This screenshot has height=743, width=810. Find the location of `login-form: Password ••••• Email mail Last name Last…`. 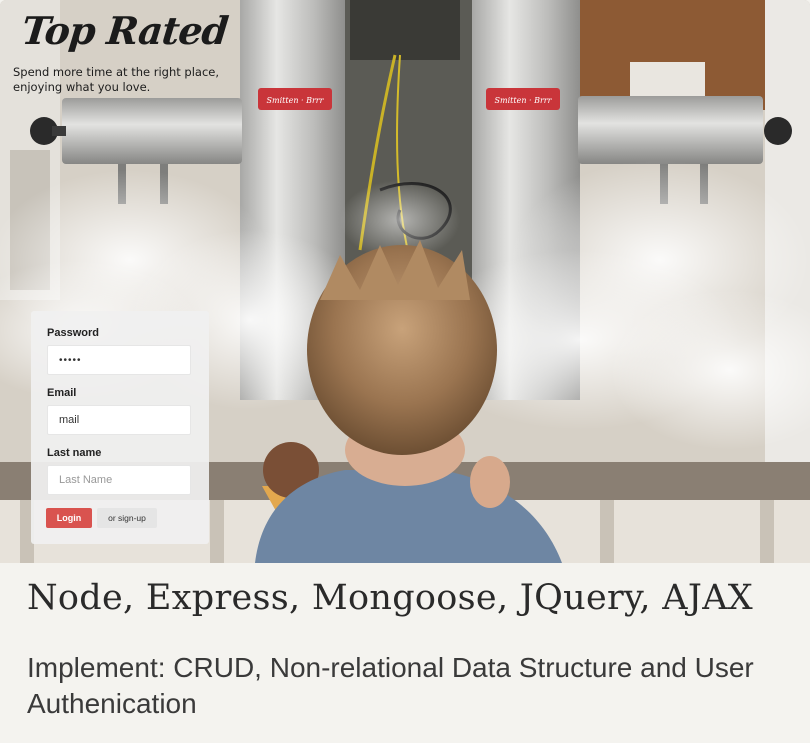

login-form: Password ••••• Email mail Last name Last… is located at coordinates (120, 427).